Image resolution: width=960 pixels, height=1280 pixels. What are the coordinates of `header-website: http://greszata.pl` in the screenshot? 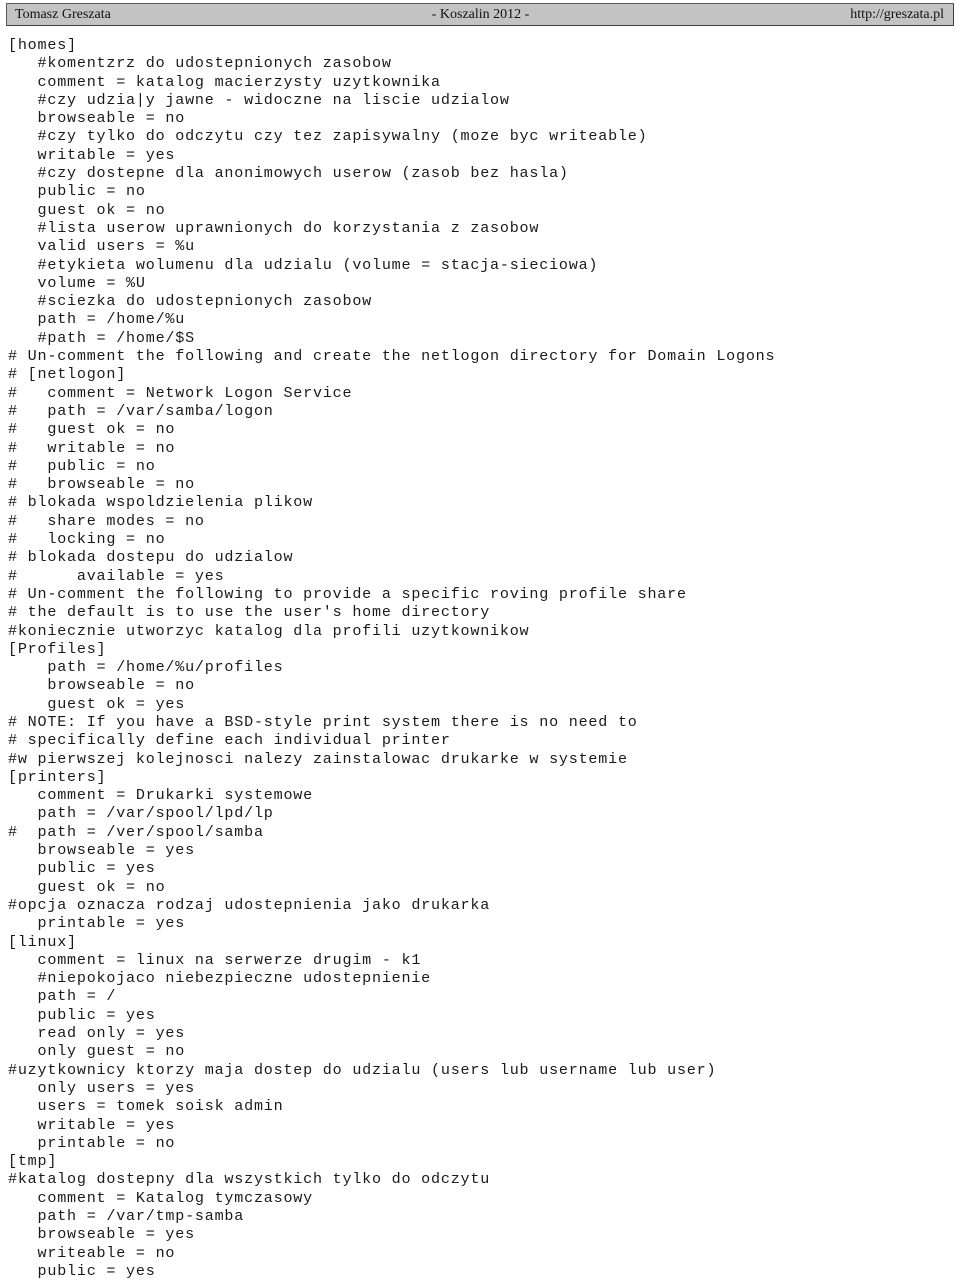 It's located at (897, 14).